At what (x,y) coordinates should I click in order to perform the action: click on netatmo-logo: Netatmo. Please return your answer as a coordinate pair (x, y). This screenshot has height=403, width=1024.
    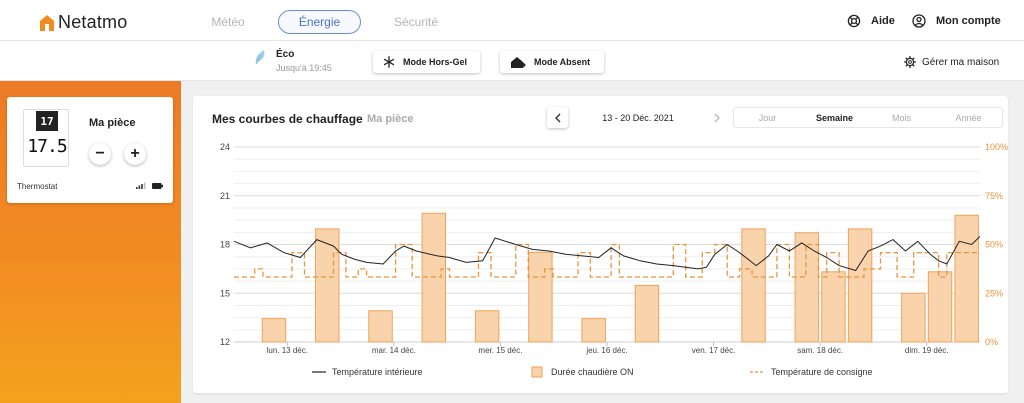
    Looking at the image, I should click on (83, 22).